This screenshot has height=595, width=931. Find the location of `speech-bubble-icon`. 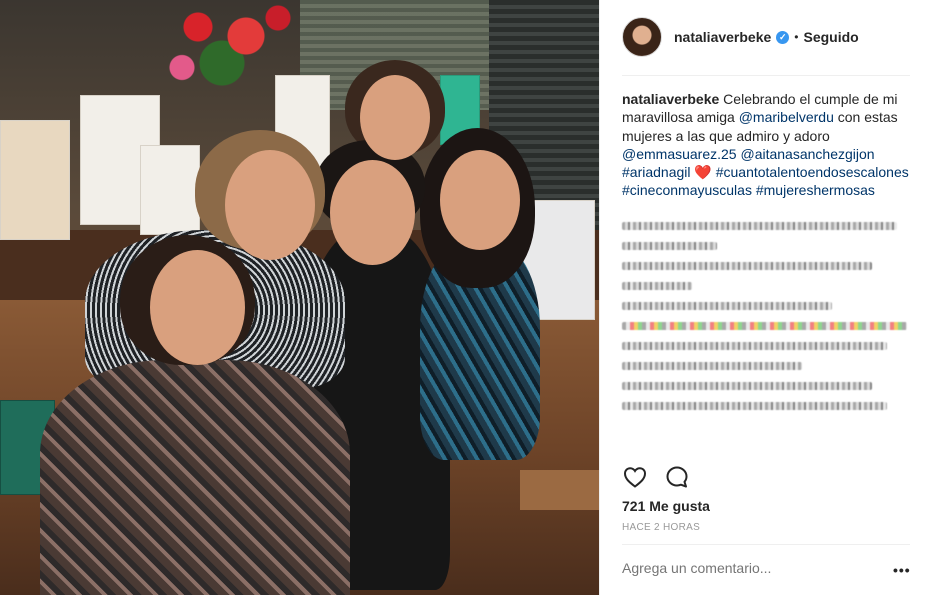

speech-bubble-icon is located at coordinates (677, 477).